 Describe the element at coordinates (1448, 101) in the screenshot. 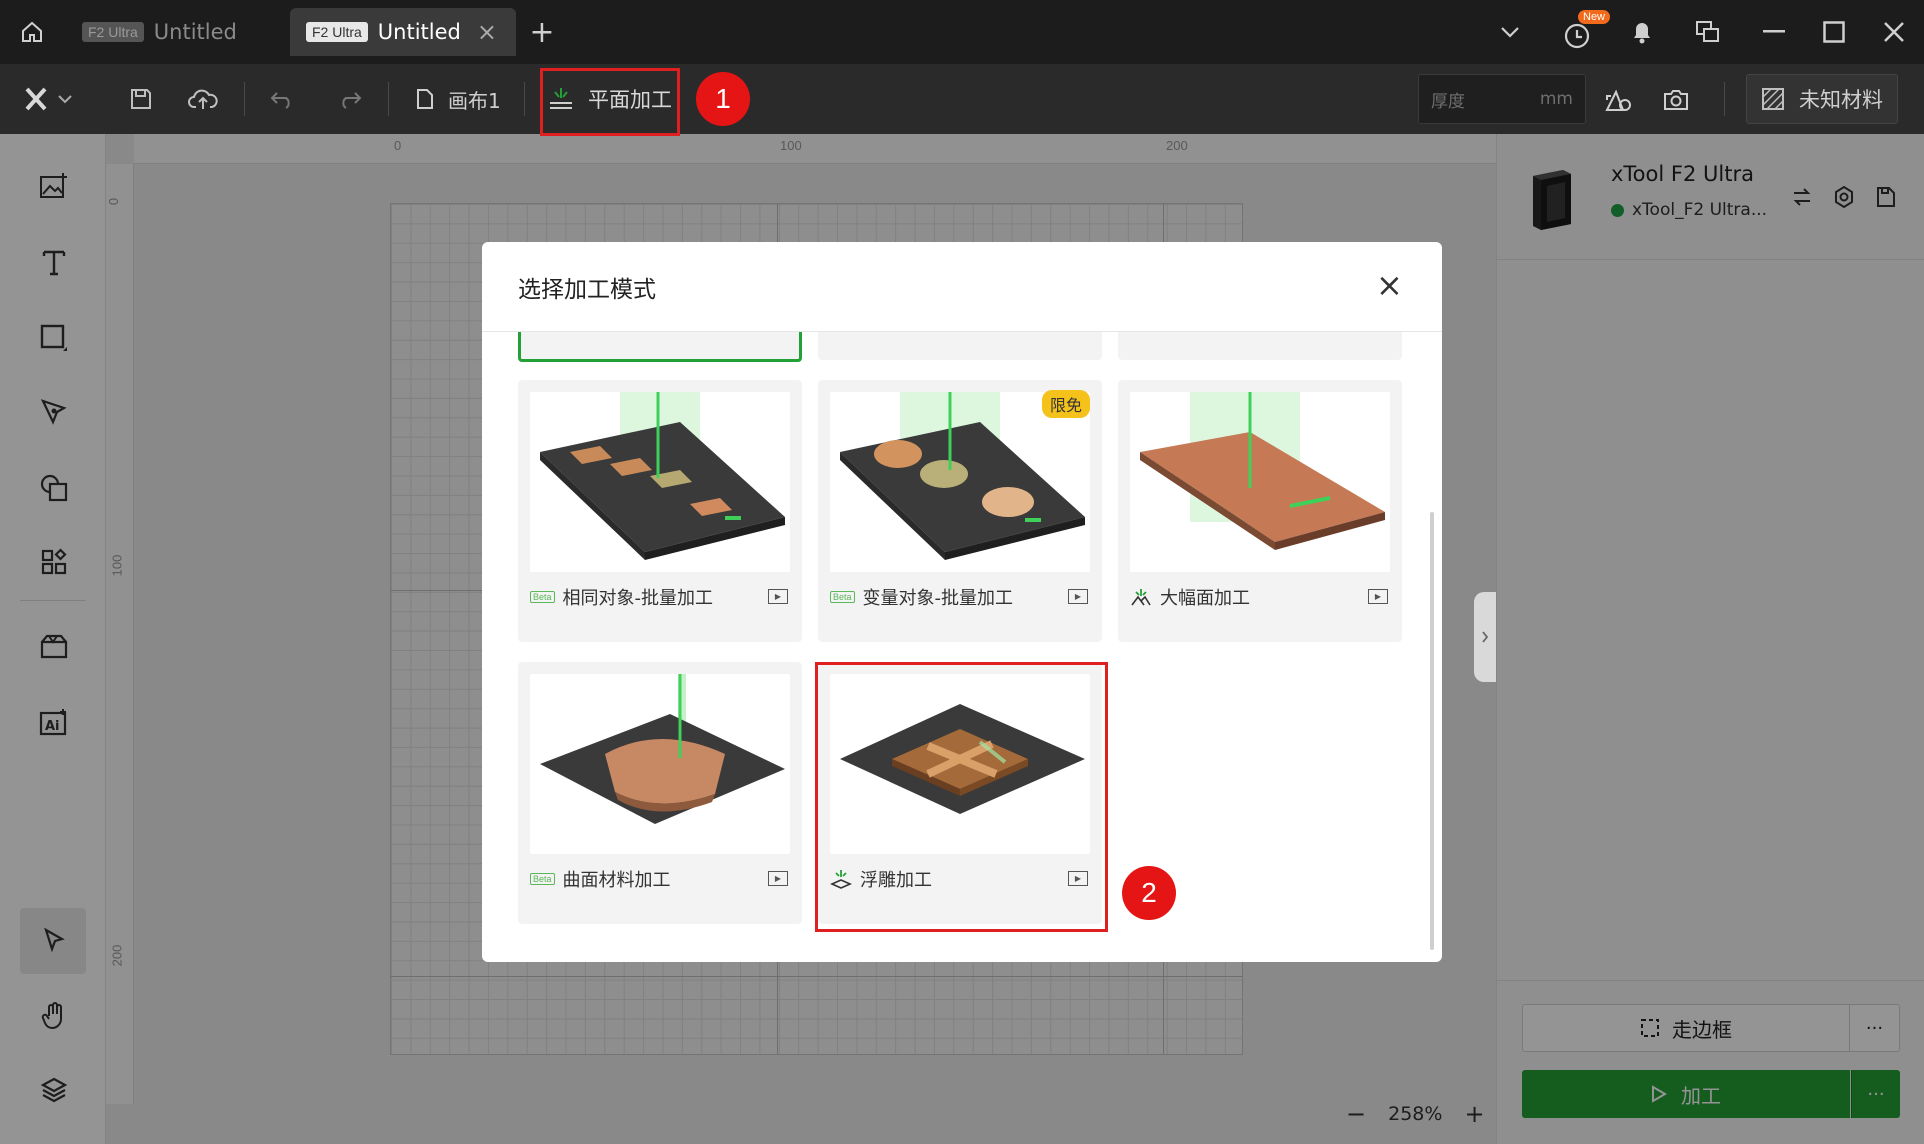

I see `thickness-placeholder: 厚度` at that location.